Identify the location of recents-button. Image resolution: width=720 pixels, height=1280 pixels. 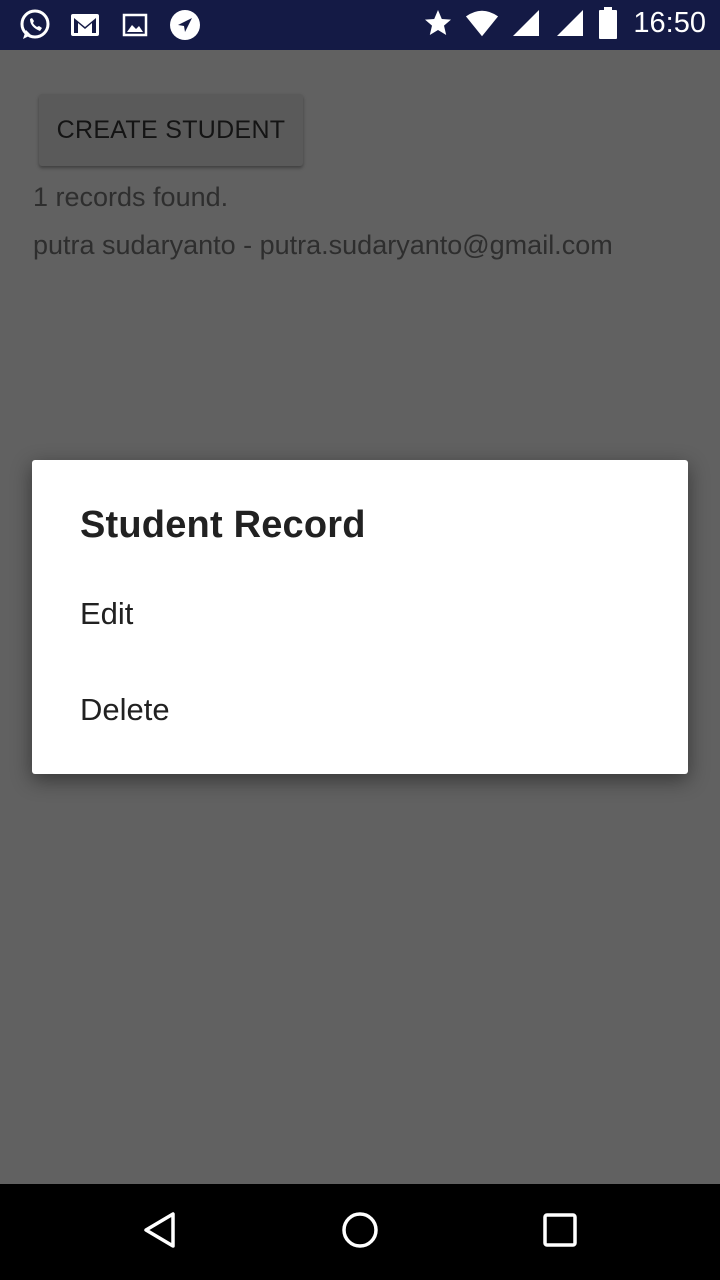
(560, 1232).